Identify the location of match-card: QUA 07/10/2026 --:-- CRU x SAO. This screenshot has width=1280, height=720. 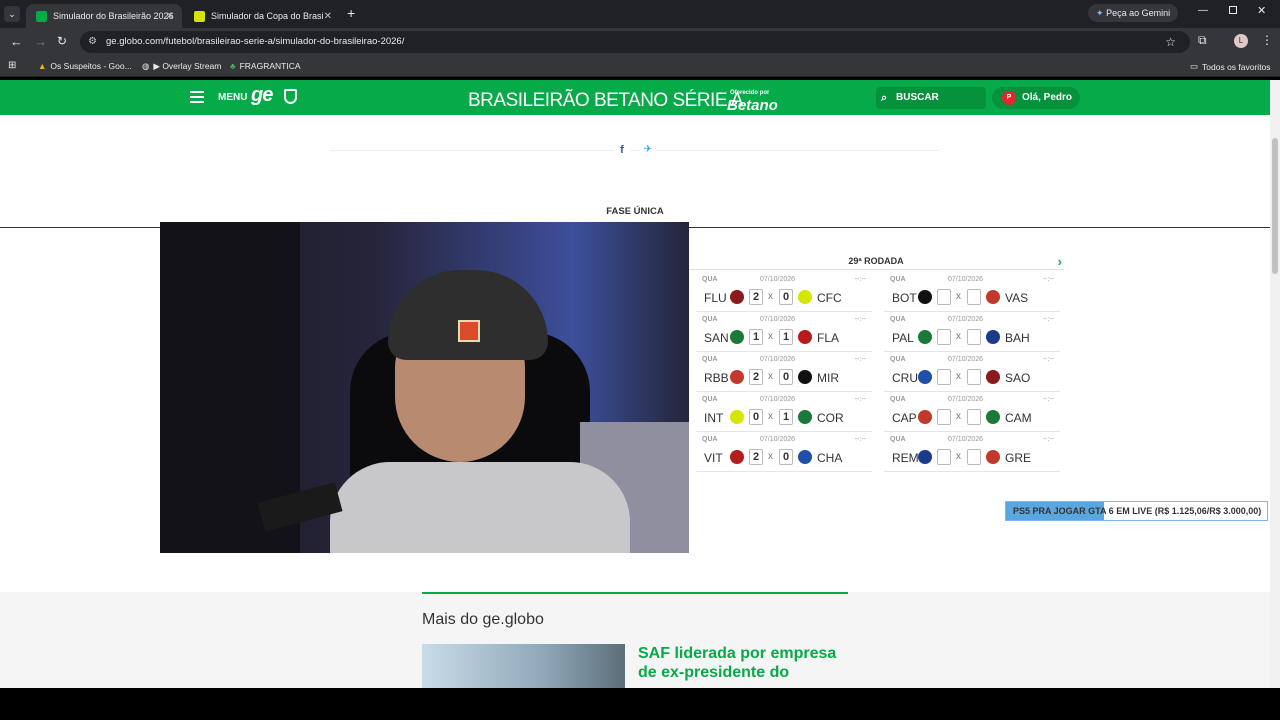
(972, 372).